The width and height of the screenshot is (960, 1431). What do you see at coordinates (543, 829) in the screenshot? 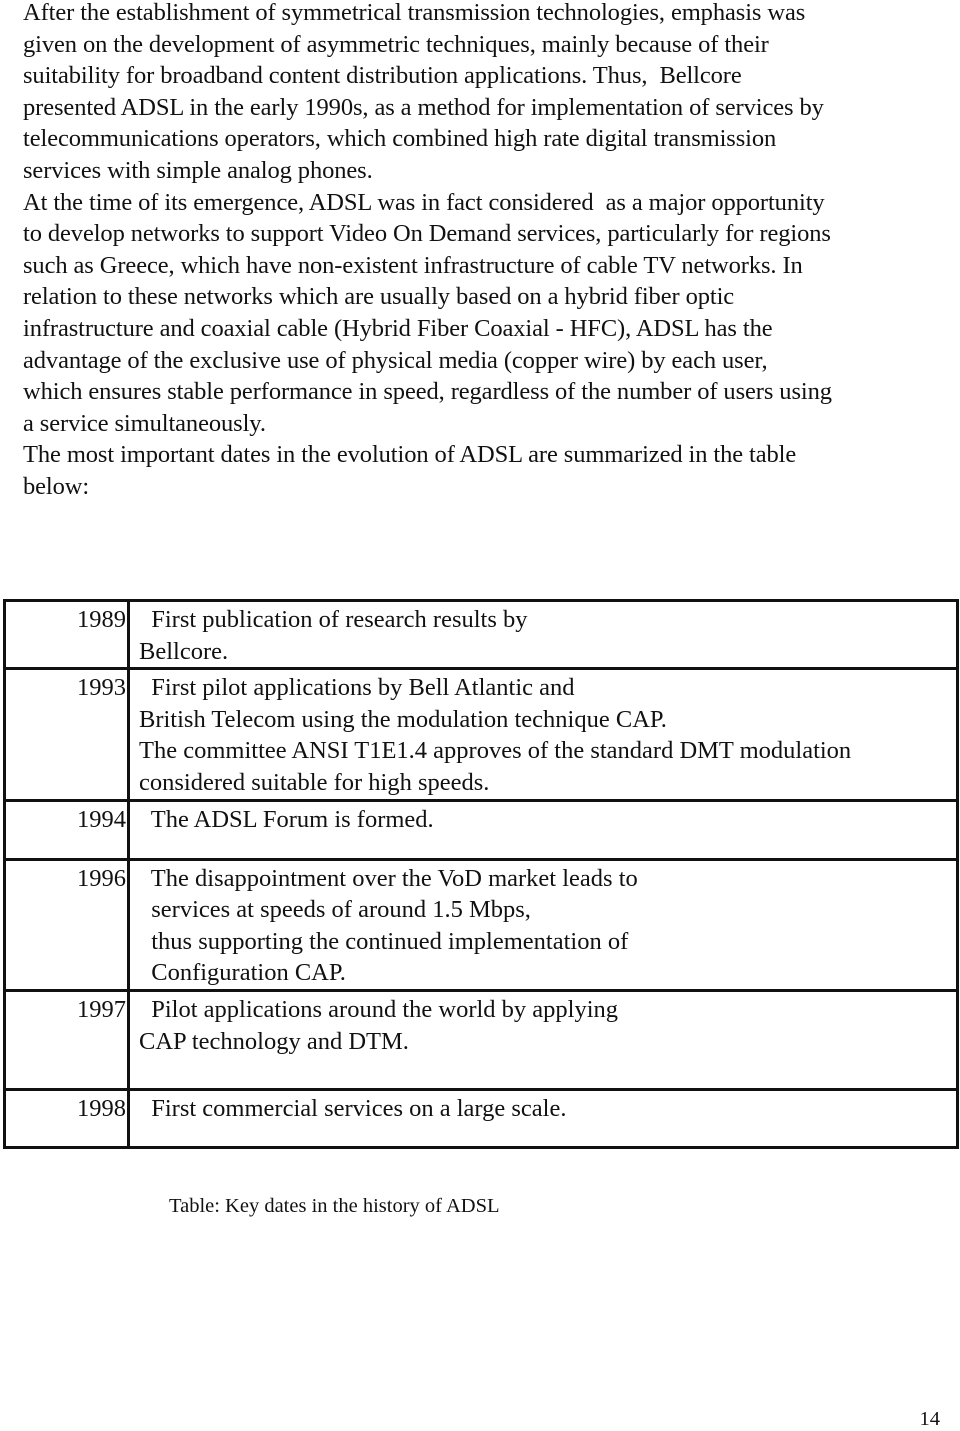
I see `event-cell: The ADSL Forum is formed.` at bounding box center [543, 829].